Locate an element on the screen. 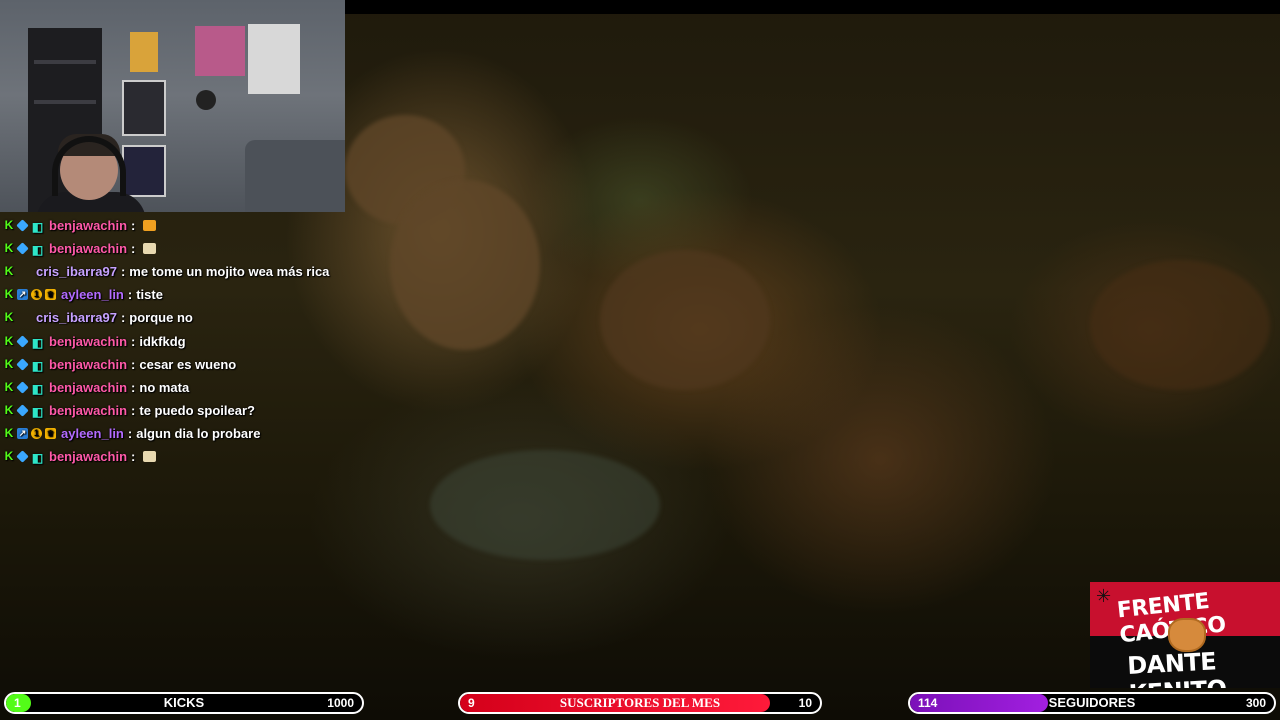  chat-text: tiste is located at coordinates (149, 294).